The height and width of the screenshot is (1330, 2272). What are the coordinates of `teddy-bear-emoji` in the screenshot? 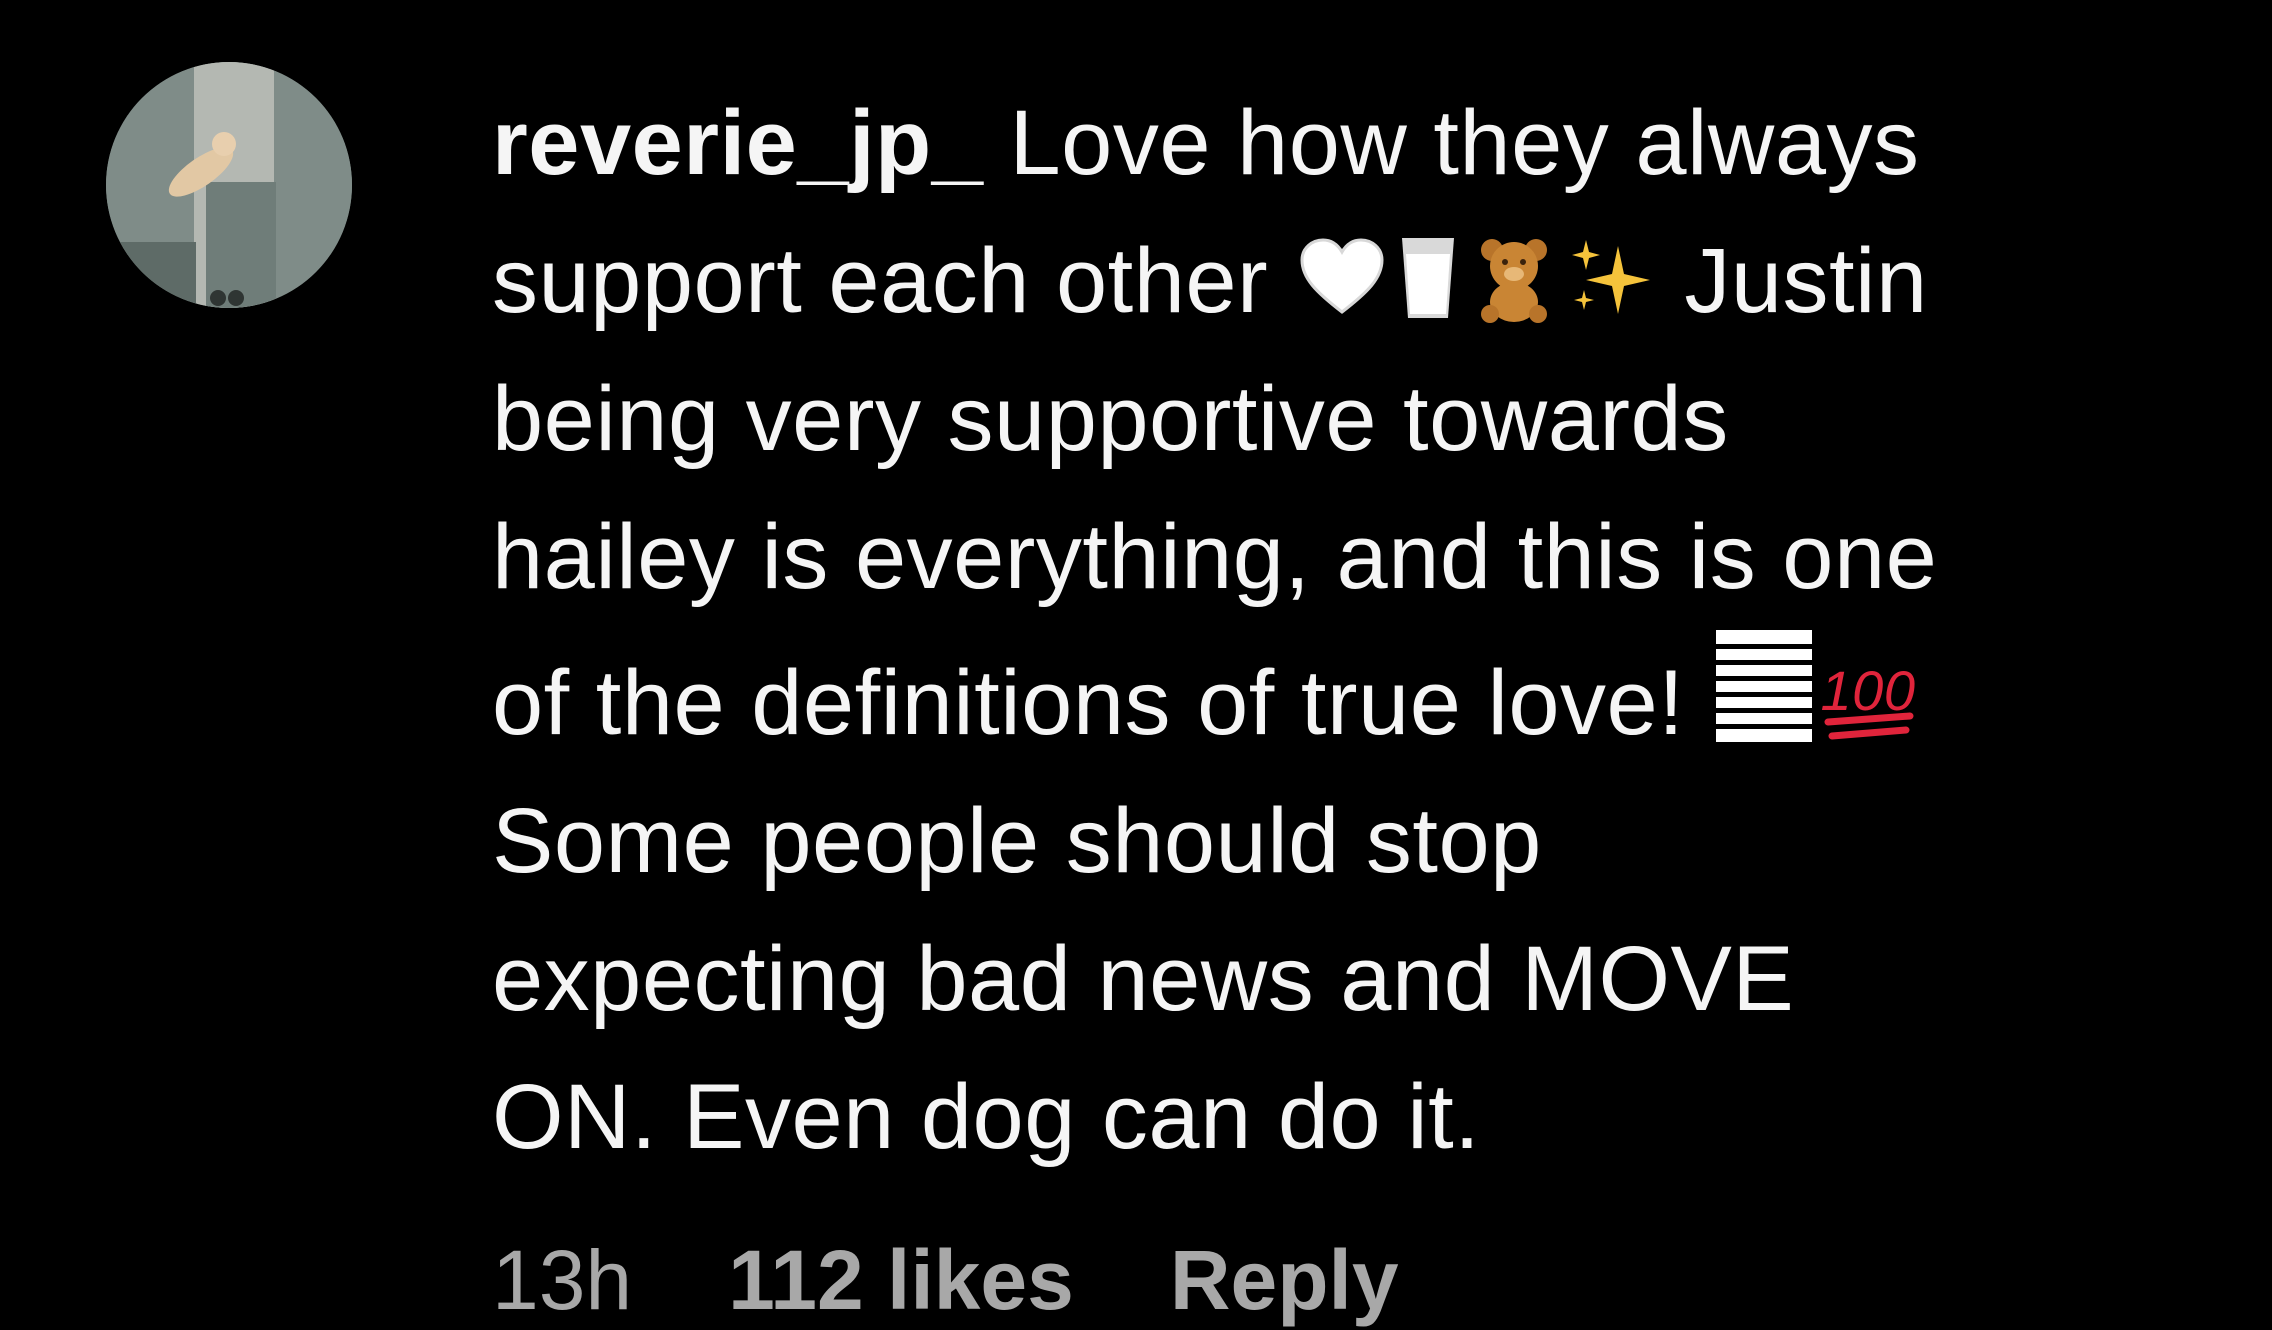 It's located at (1514, 278).